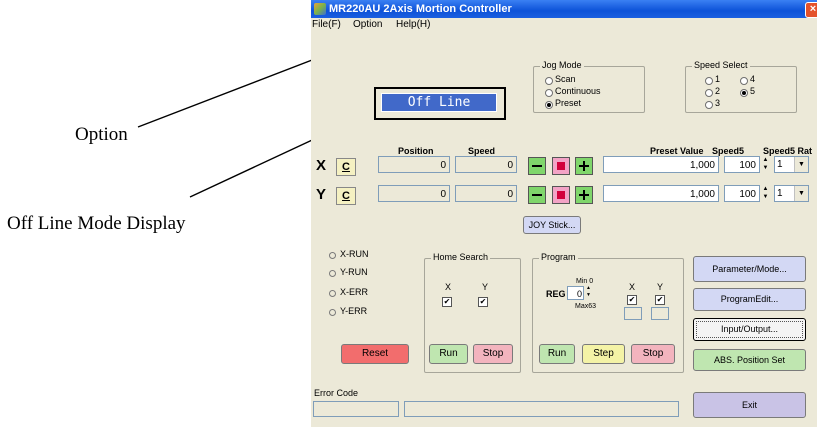  Describe the element at coordinates (744, 93) in the screenshot. I see `speed-5-radio` at that location.